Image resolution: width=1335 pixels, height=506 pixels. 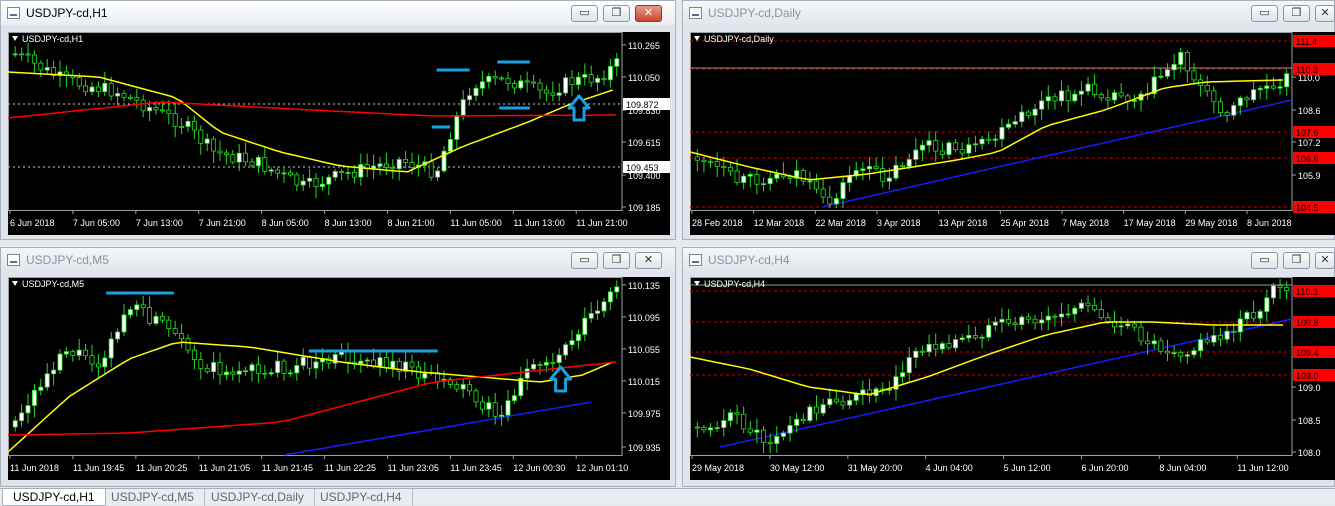 What do you see at coordinates (338, 260) in the screenshot?
I see `window-titlebar: USDJPY-cd,M5 ▭ ❐ ✕` at bounding box center [338, 260].